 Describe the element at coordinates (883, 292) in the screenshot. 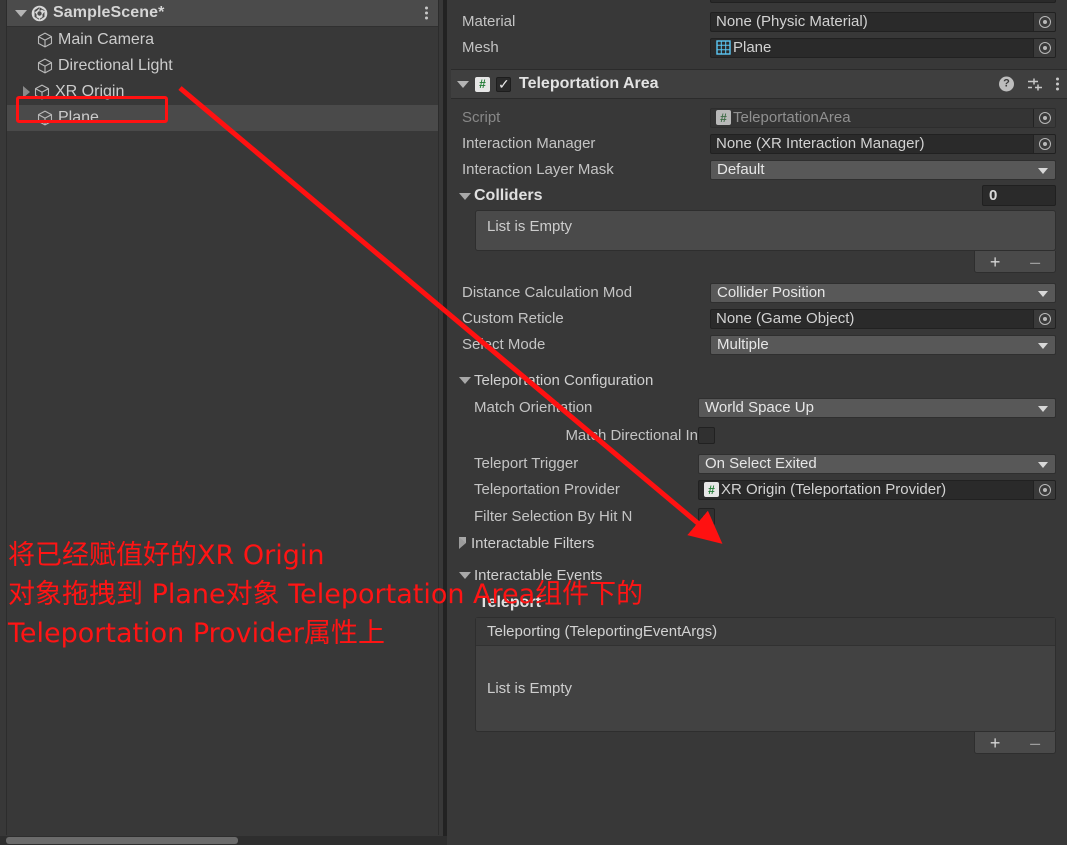

I see `distance-calculation-mode-dropdown: Collider Position` at that location.